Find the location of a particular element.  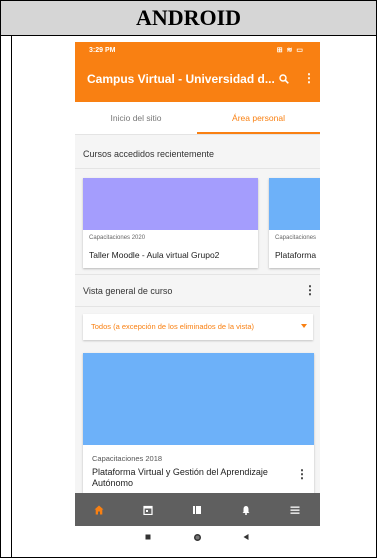

dropdown-arrow-icon is located at coordinates (304, 326).